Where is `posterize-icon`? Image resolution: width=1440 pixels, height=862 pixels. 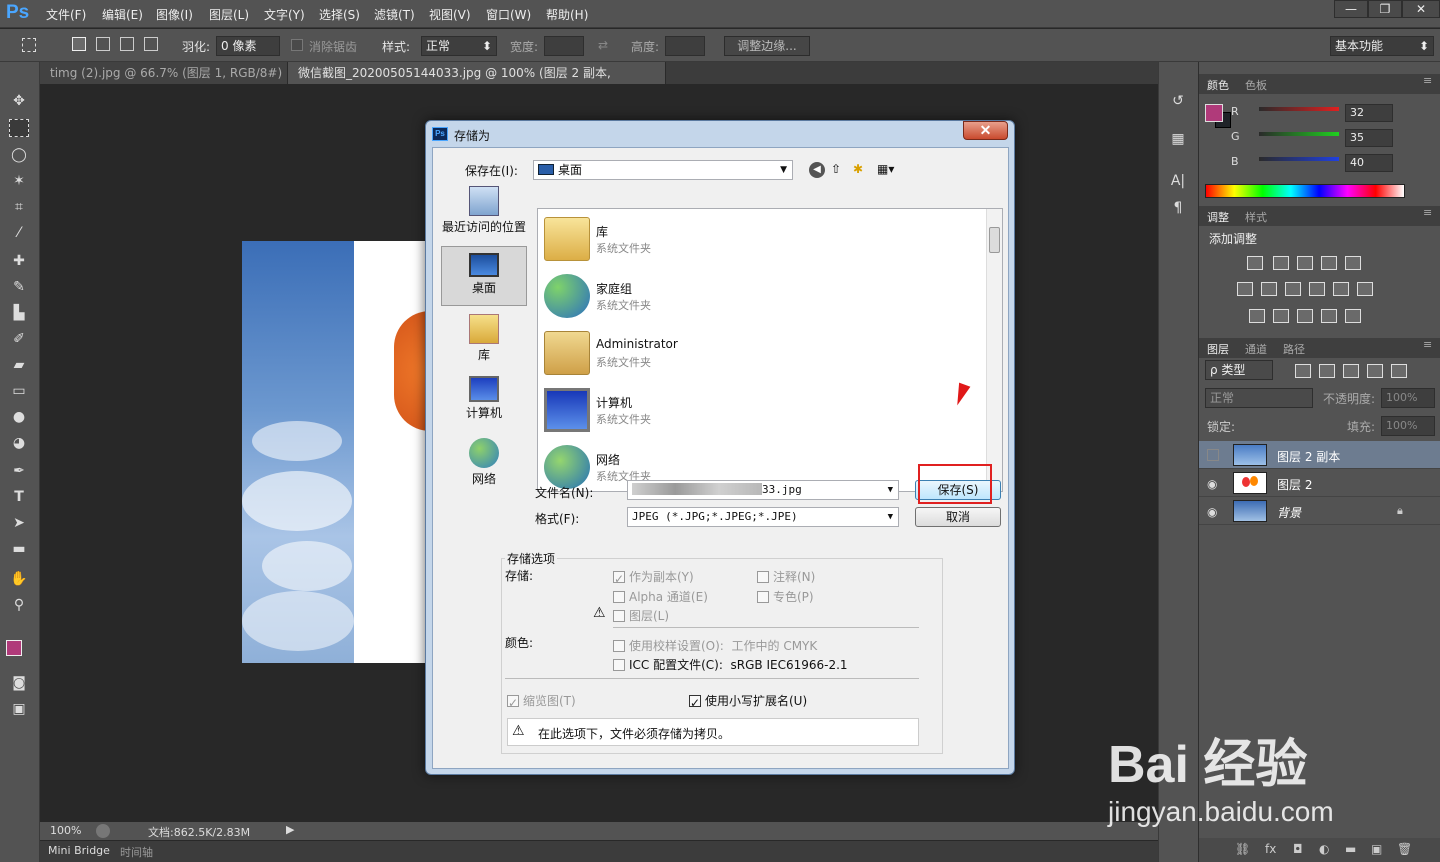
posterize-icon is located at coordinates (1281, 316).